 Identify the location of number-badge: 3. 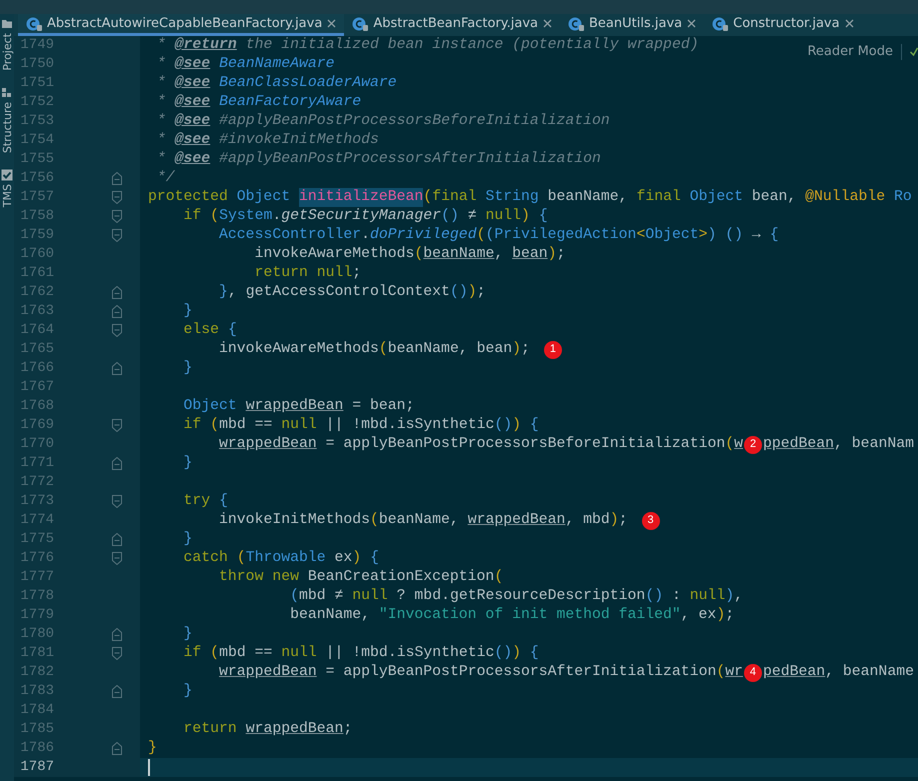
(651, 521).